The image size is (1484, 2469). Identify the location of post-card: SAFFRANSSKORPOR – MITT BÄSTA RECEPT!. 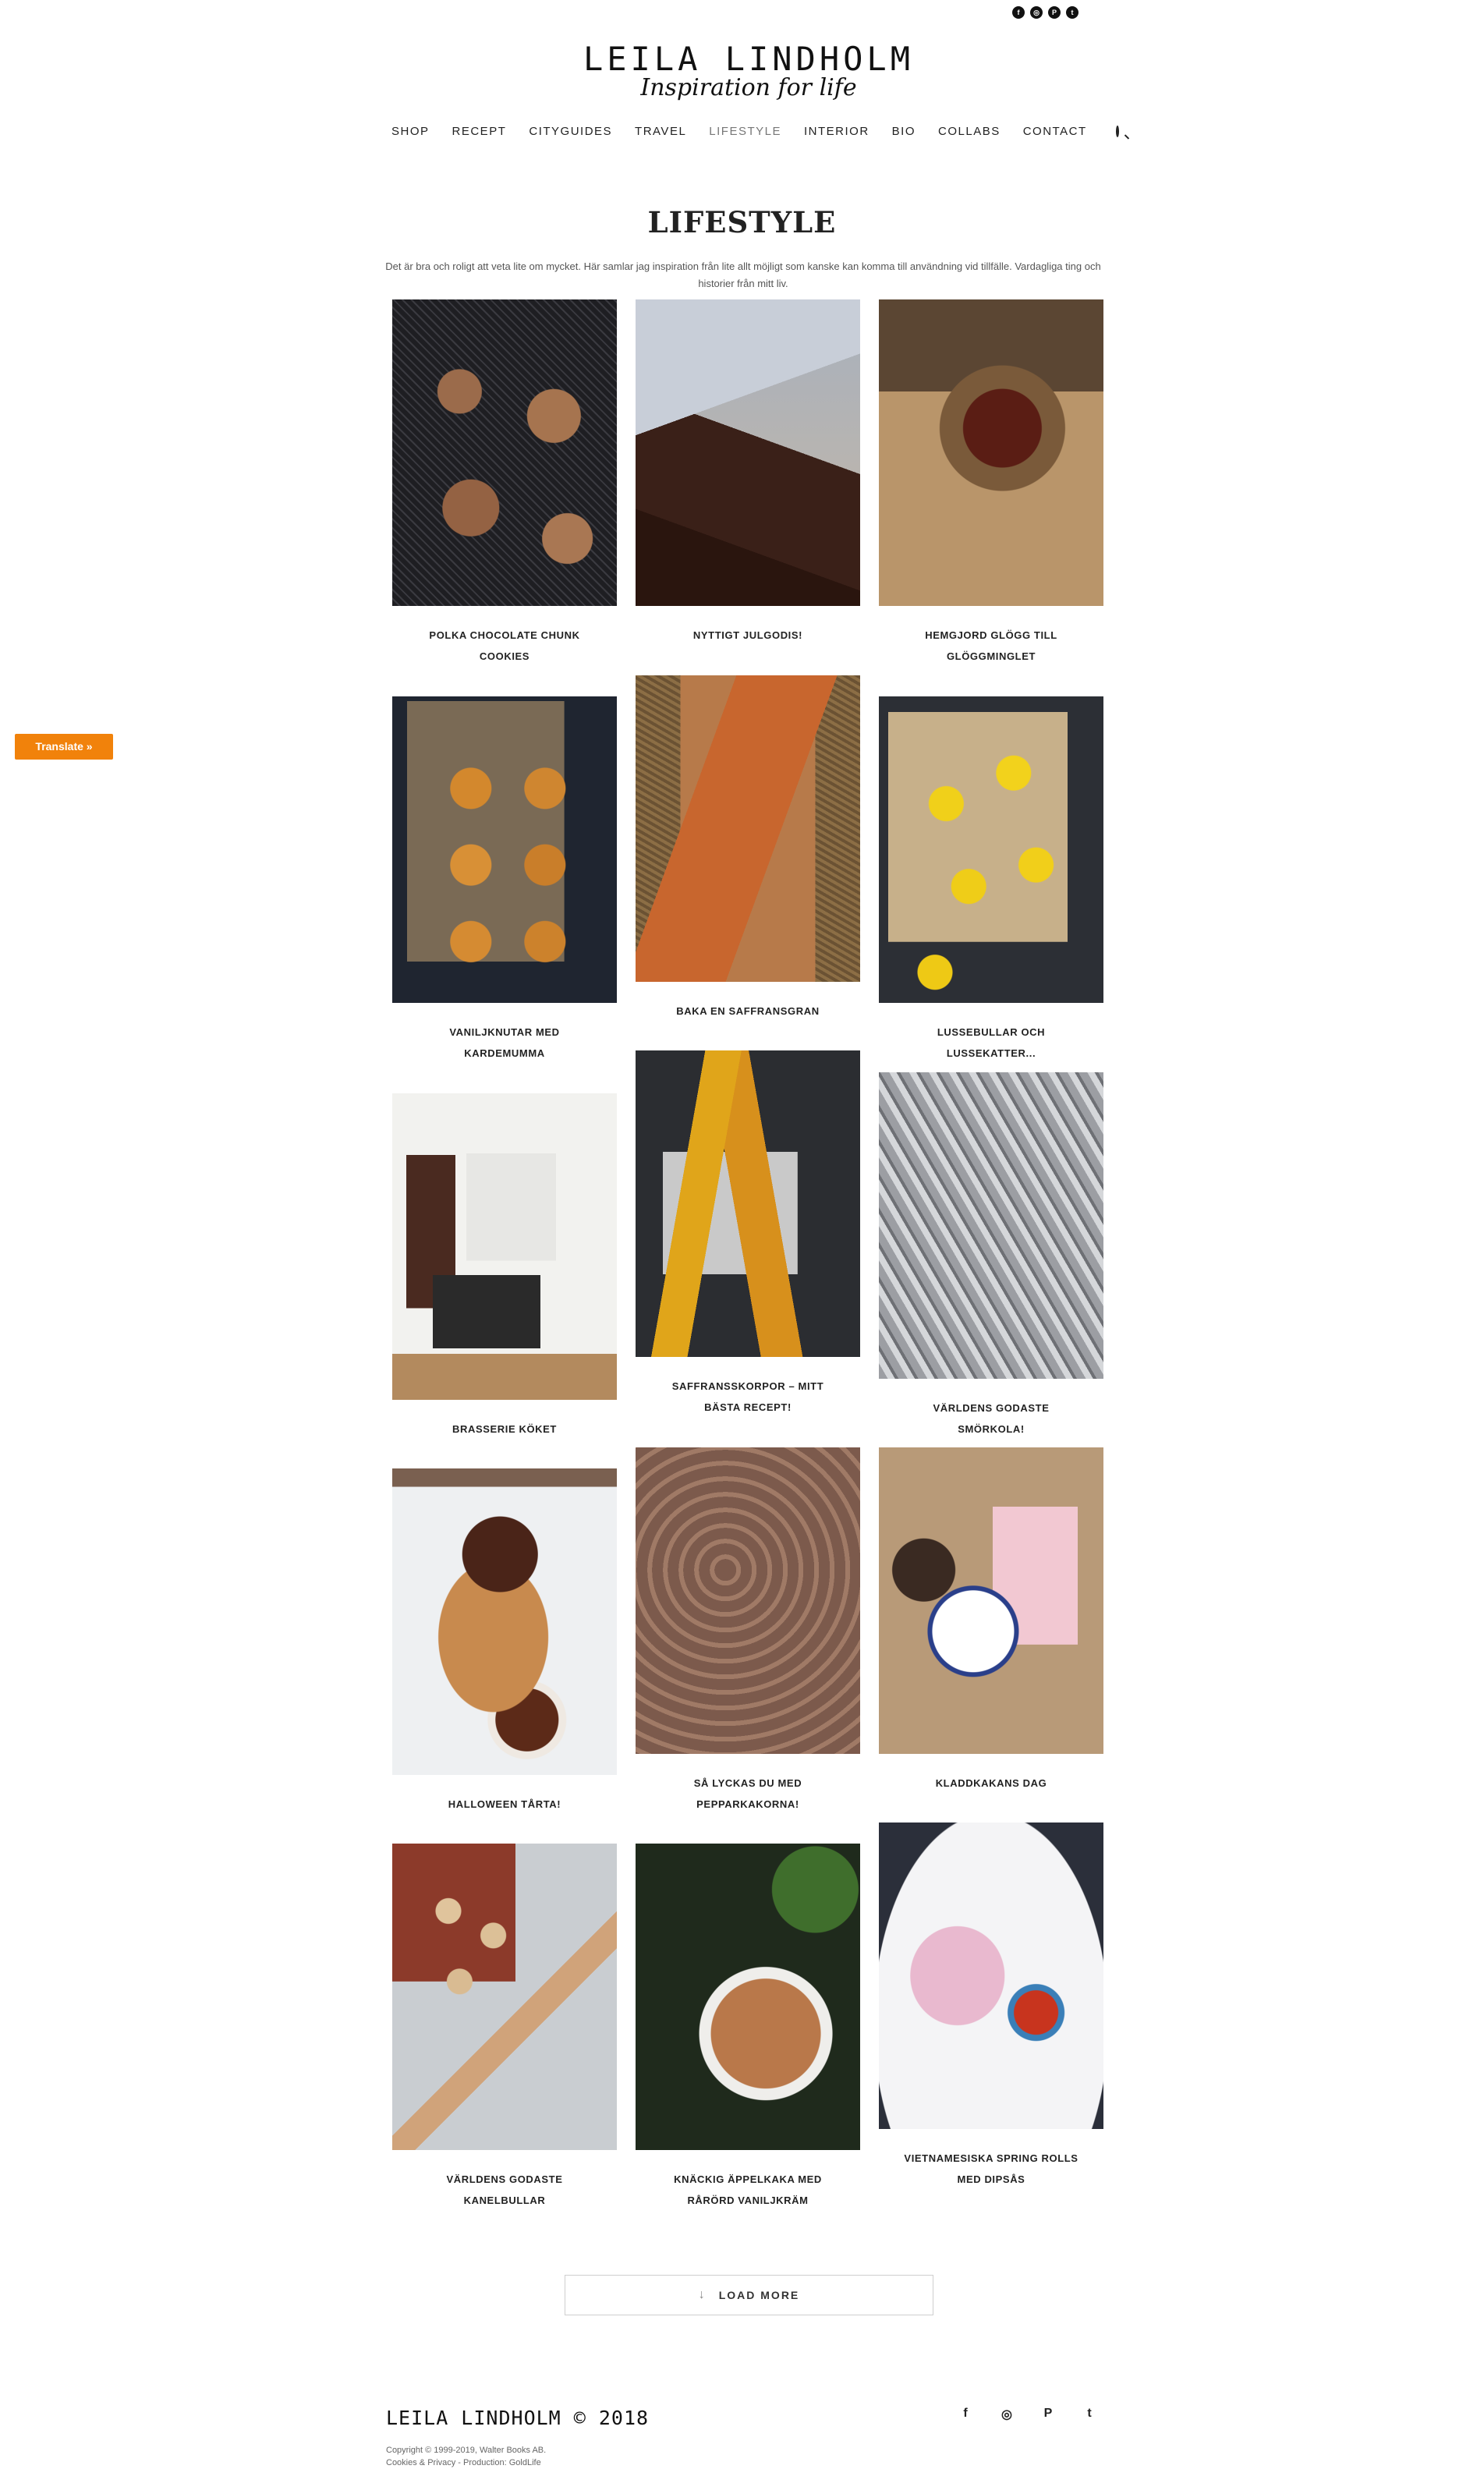
(748, 1234).